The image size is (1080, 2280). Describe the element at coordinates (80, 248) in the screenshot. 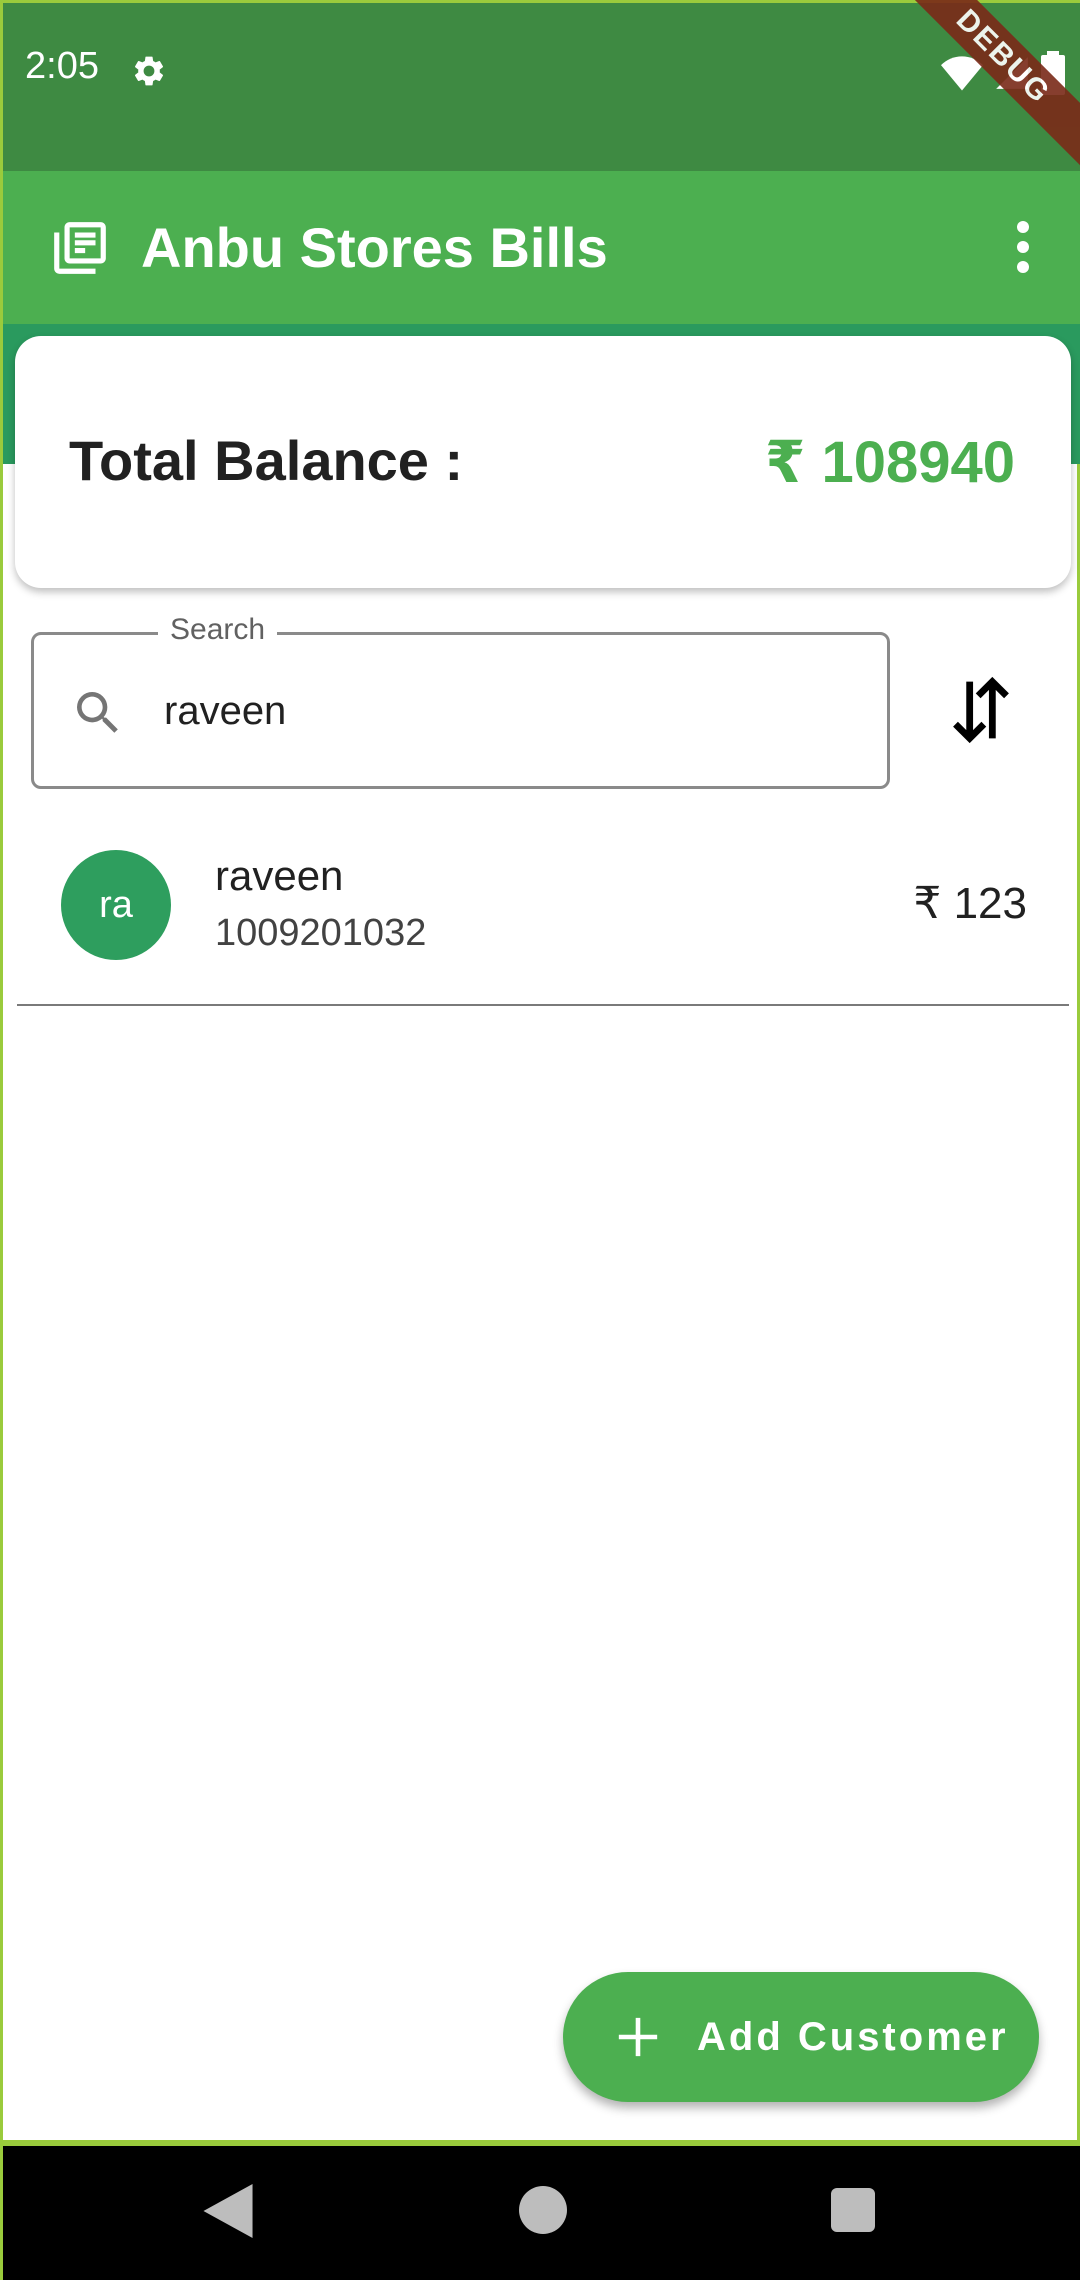

I see `bills-icon` at that location.